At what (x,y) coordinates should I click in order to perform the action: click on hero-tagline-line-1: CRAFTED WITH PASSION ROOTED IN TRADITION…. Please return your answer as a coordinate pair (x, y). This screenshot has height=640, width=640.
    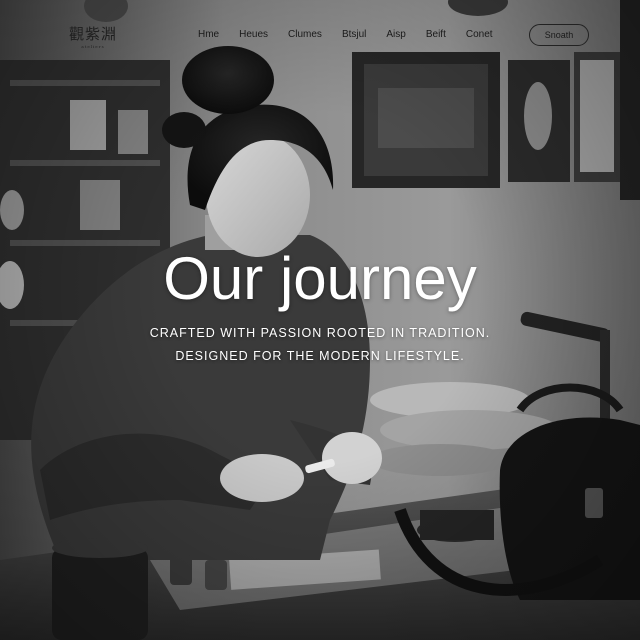
    Looking at the image, I should click on (320, 333).